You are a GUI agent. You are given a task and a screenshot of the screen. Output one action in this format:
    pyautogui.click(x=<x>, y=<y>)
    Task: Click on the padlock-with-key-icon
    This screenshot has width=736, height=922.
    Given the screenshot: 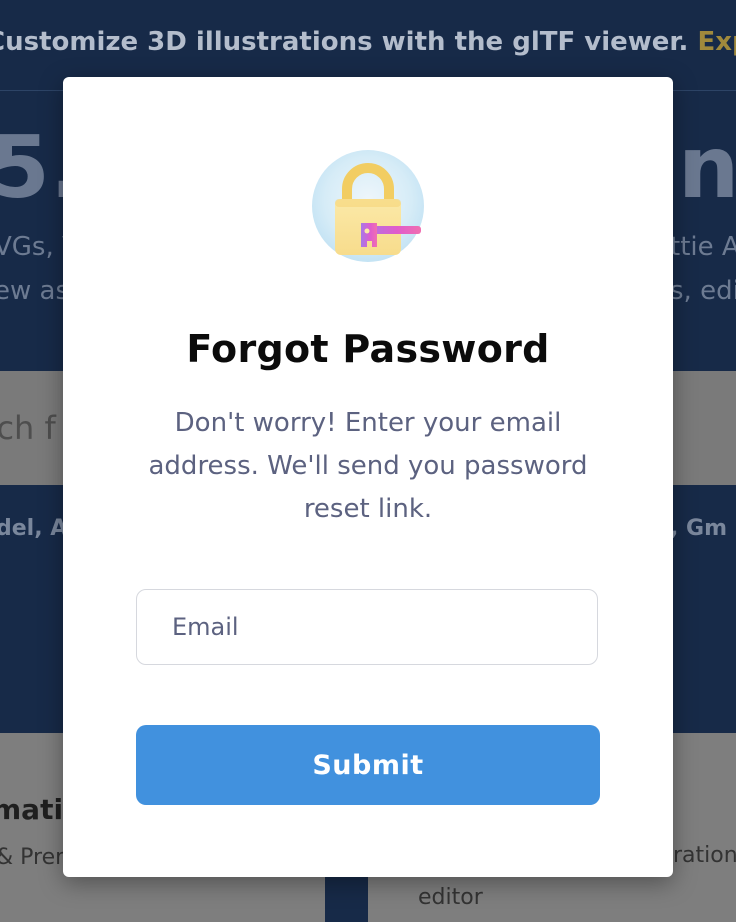 What is the action you would take?
    pyautogui.click(x=368, y=206)
    